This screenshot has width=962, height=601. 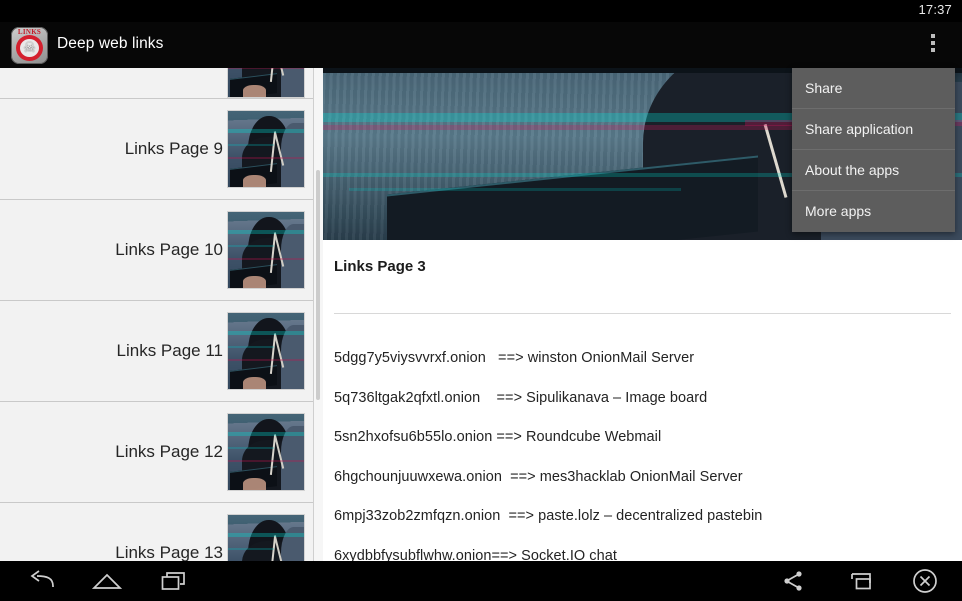 What do you see at coordinates (169, 451) in the screenshot?
I see `list-item-label: Links Page 12` at bounding box center [169, 451].